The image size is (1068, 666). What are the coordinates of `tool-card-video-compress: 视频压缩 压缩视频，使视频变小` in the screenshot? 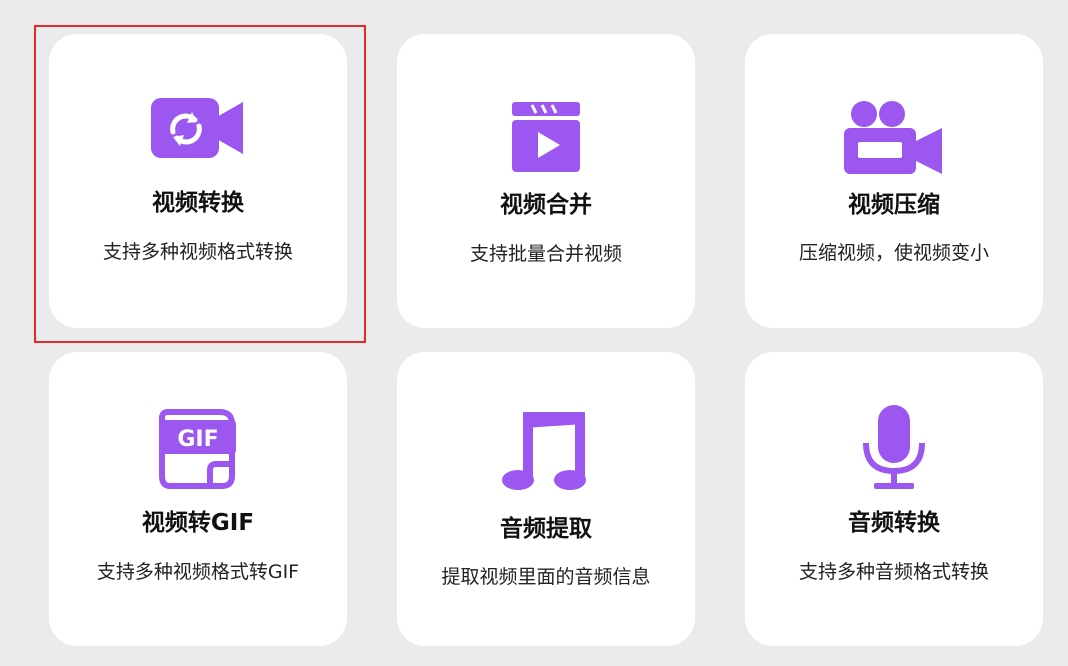 It's located at (894, 181).